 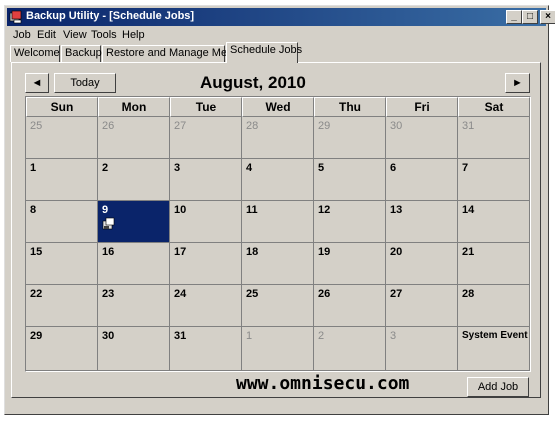 What do you see at coordinates (62, 264) in the screenshot?
I see `calendar-day-cell: 15` at bounding box center [62, 264].